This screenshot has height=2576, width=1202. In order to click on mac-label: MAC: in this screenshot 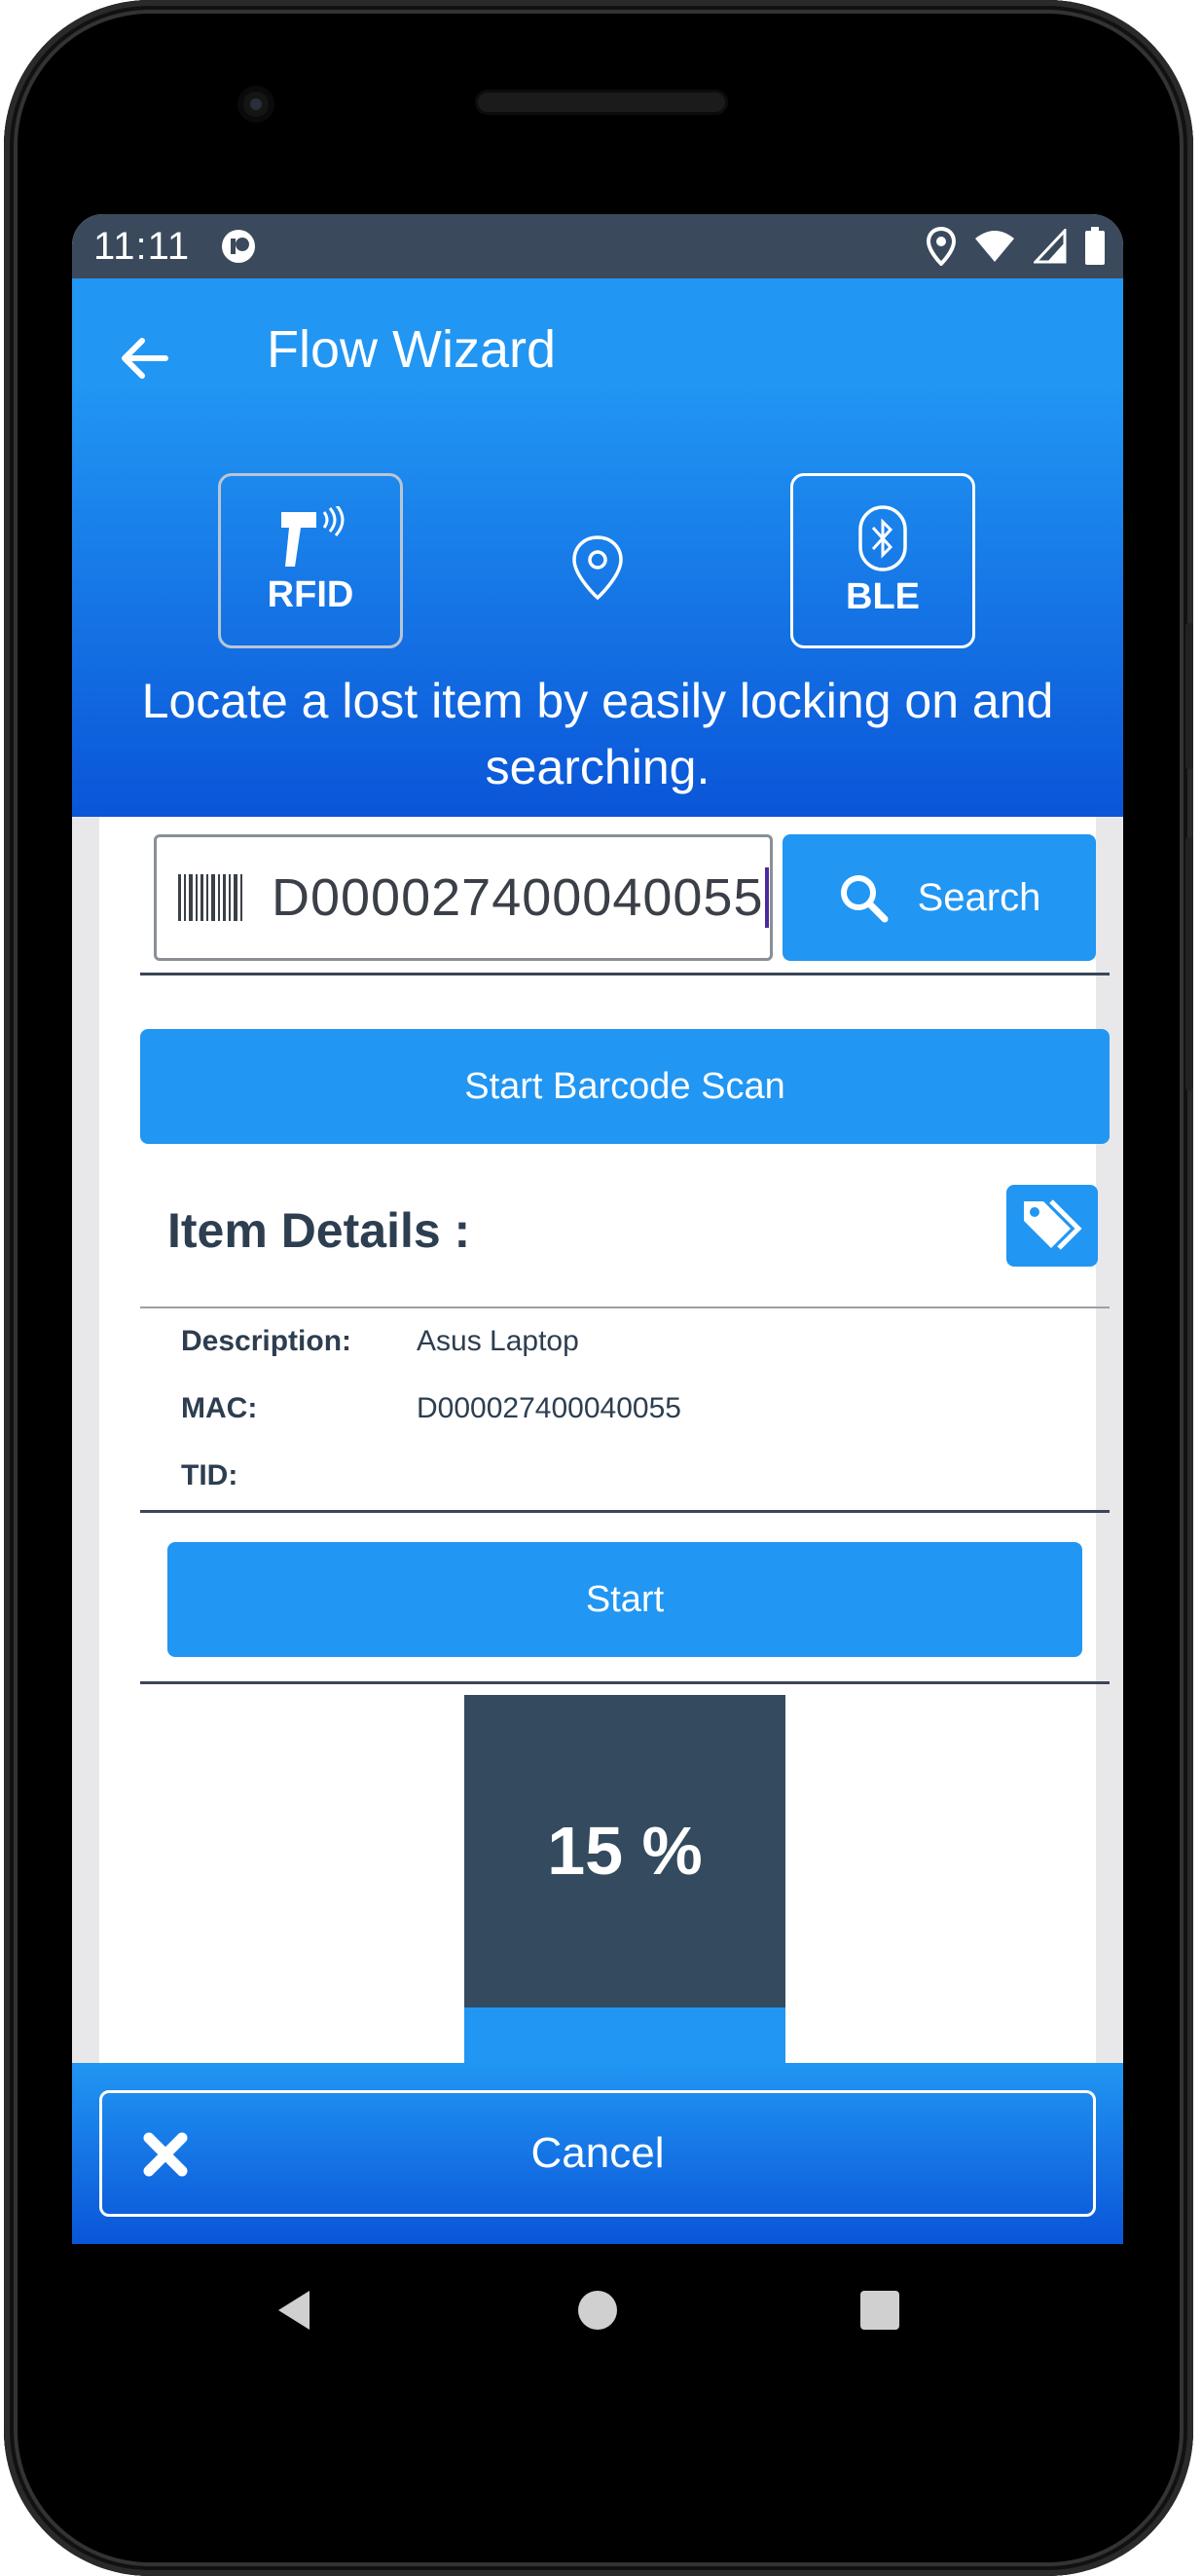, I will do `click(219, 1408)`.